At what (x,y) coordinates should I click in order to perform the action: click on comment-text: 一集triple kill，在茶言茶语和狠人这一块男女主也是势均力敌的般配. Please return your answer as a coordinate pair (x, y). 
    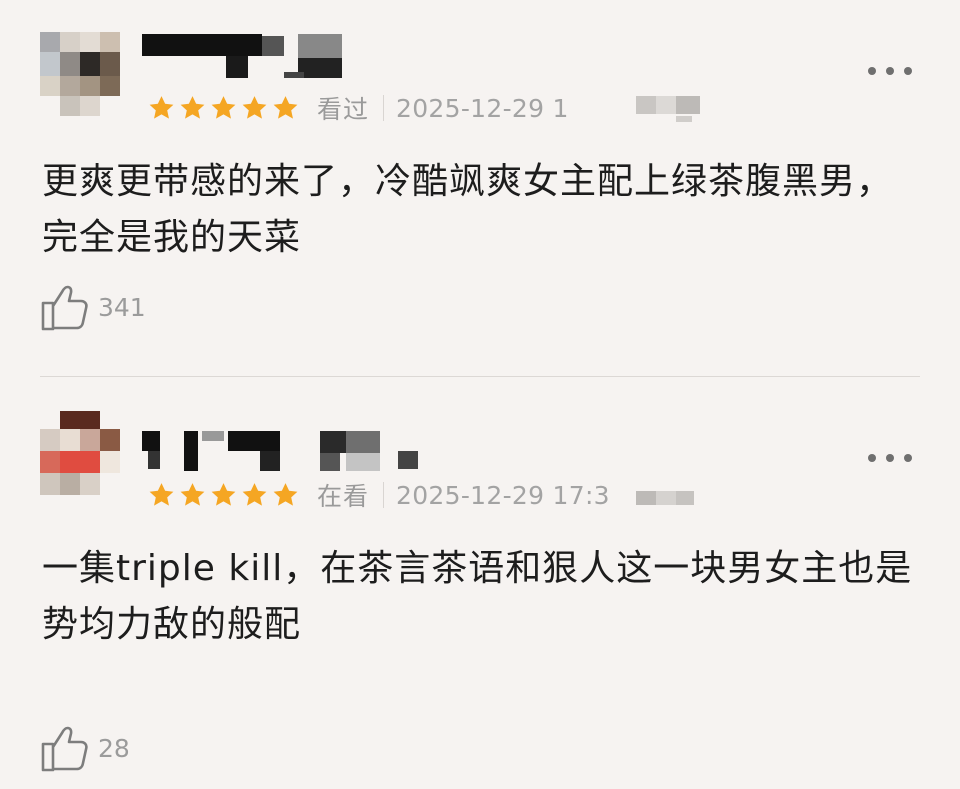
    Looking at the image, I should click on (477, 596).